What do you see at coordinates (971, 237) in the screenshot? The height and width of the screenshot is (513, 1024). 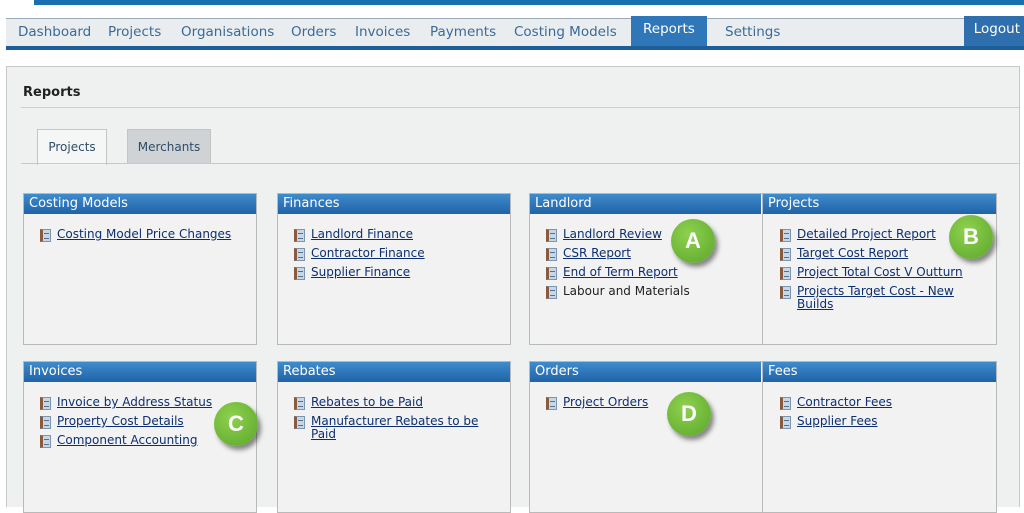 I see `callout-marker-b: B` at bounding box center [971, 237].